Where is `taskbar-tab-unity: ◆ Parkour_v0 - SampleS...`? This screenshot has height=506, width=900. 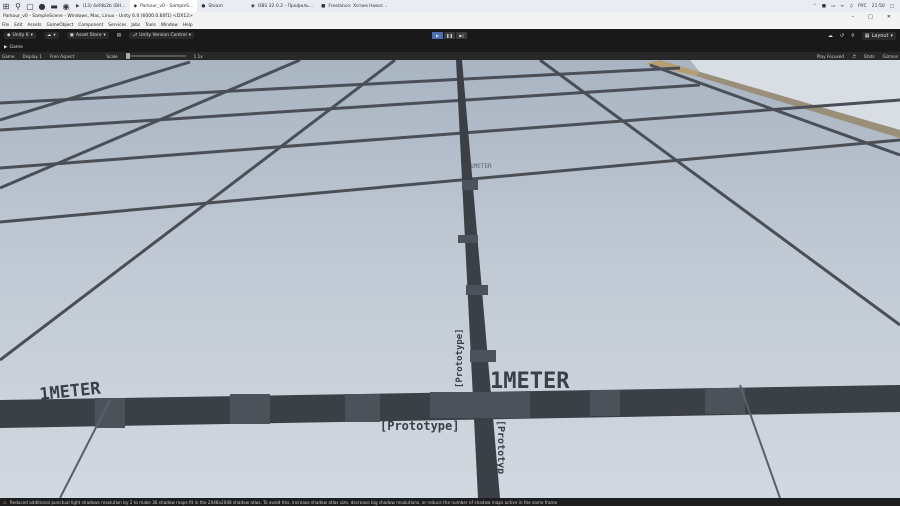
taskbar-tab-unity: ◆ Parkour_v0 - SampleS... is located at coordinates (163, 6).